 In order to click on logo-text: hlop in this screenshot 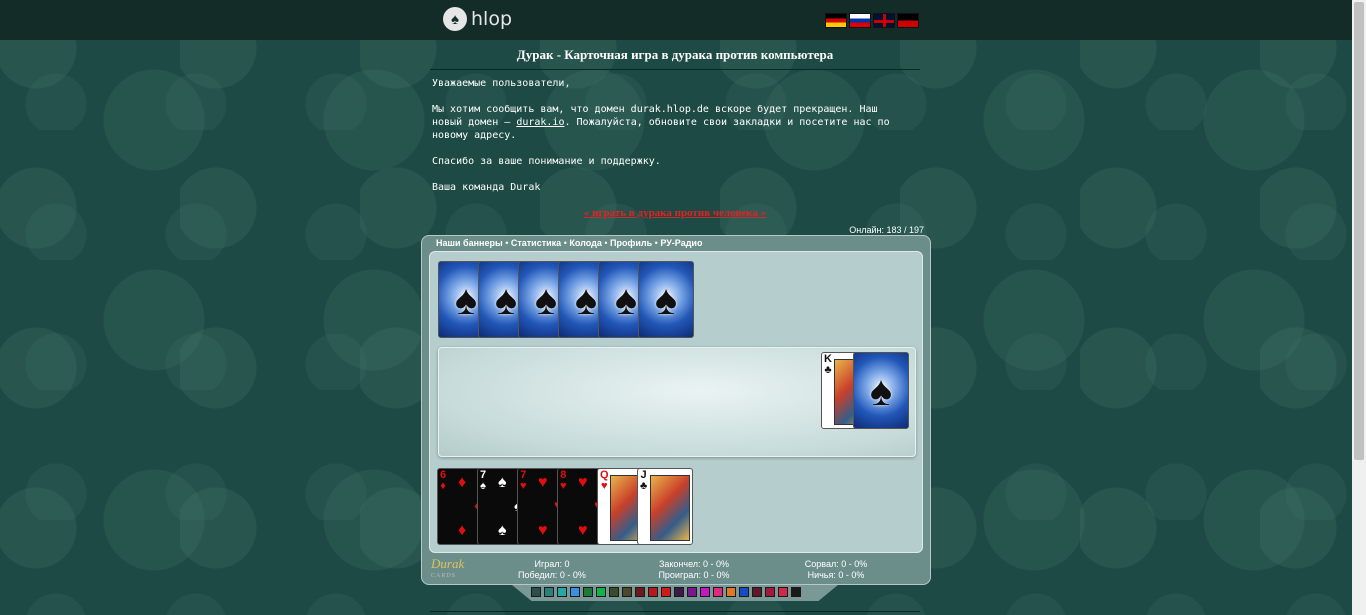, I will do `click(492, 19)`.